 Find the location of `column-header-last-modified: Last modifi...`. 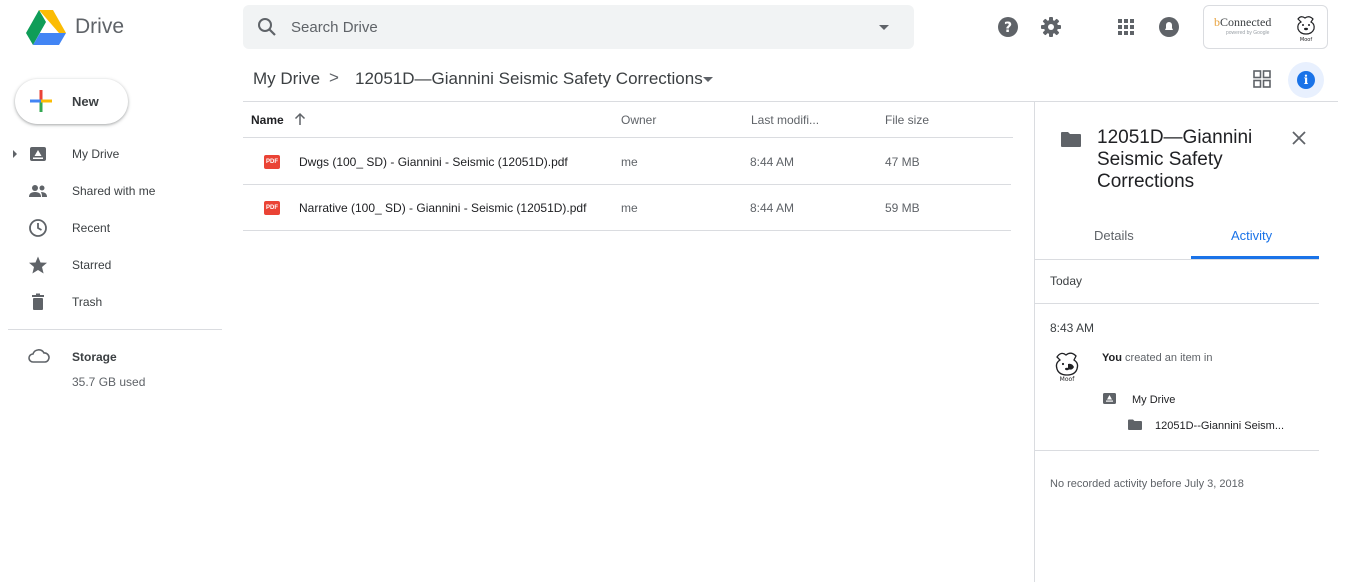

column-header-last-modified: Last modifi... is located at coordinates (785, 120).